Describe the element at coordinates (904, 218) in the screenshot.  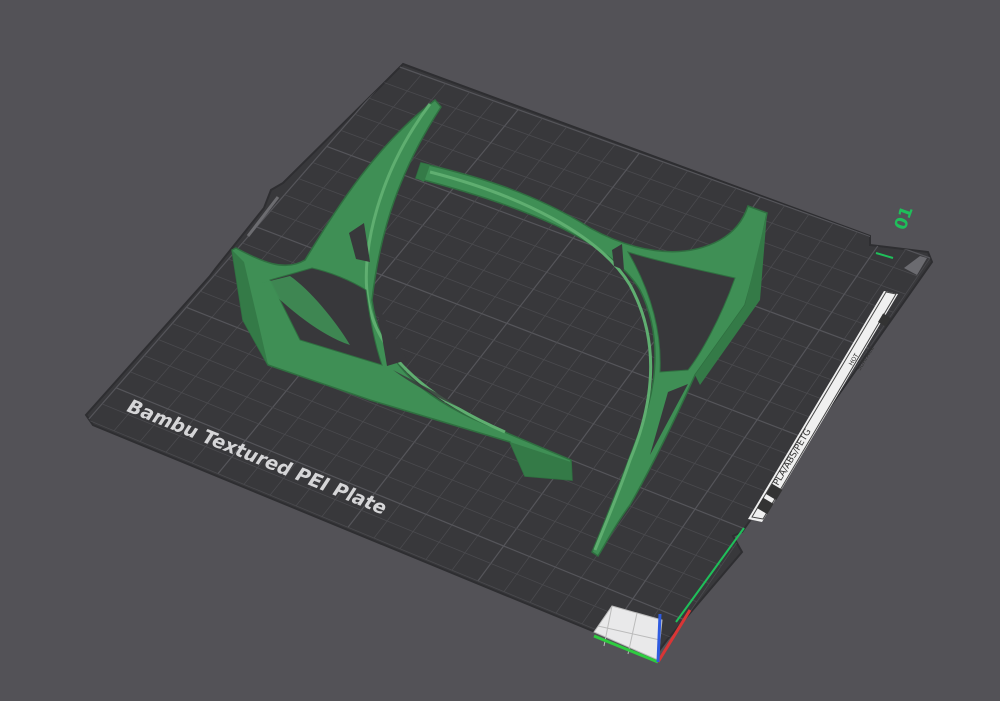
I see `plate-number: 01` at that location.